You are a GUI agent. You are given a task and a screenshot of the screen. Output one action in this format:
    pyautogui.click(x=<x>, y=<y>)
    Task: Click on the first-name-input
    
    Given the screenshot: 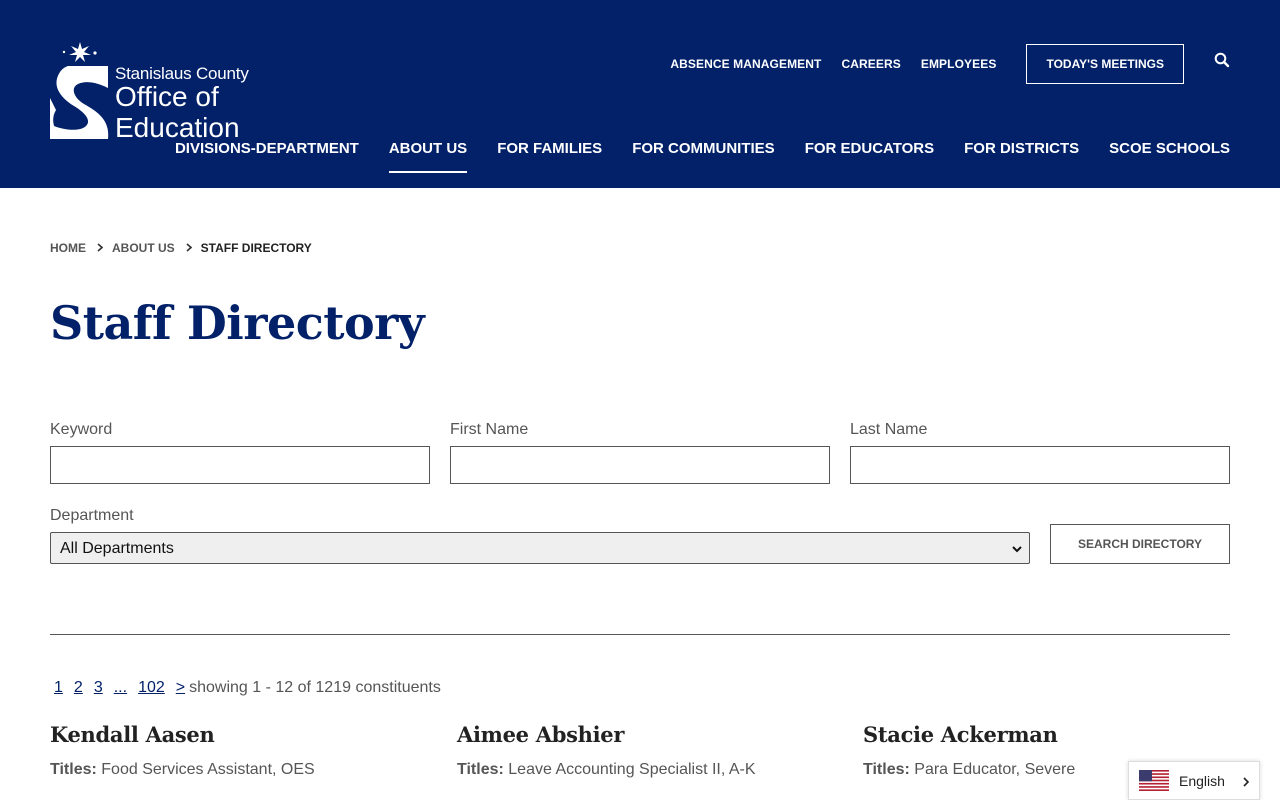 What is the action you would take?
    pyautogui.click(x=640, y=465)
    